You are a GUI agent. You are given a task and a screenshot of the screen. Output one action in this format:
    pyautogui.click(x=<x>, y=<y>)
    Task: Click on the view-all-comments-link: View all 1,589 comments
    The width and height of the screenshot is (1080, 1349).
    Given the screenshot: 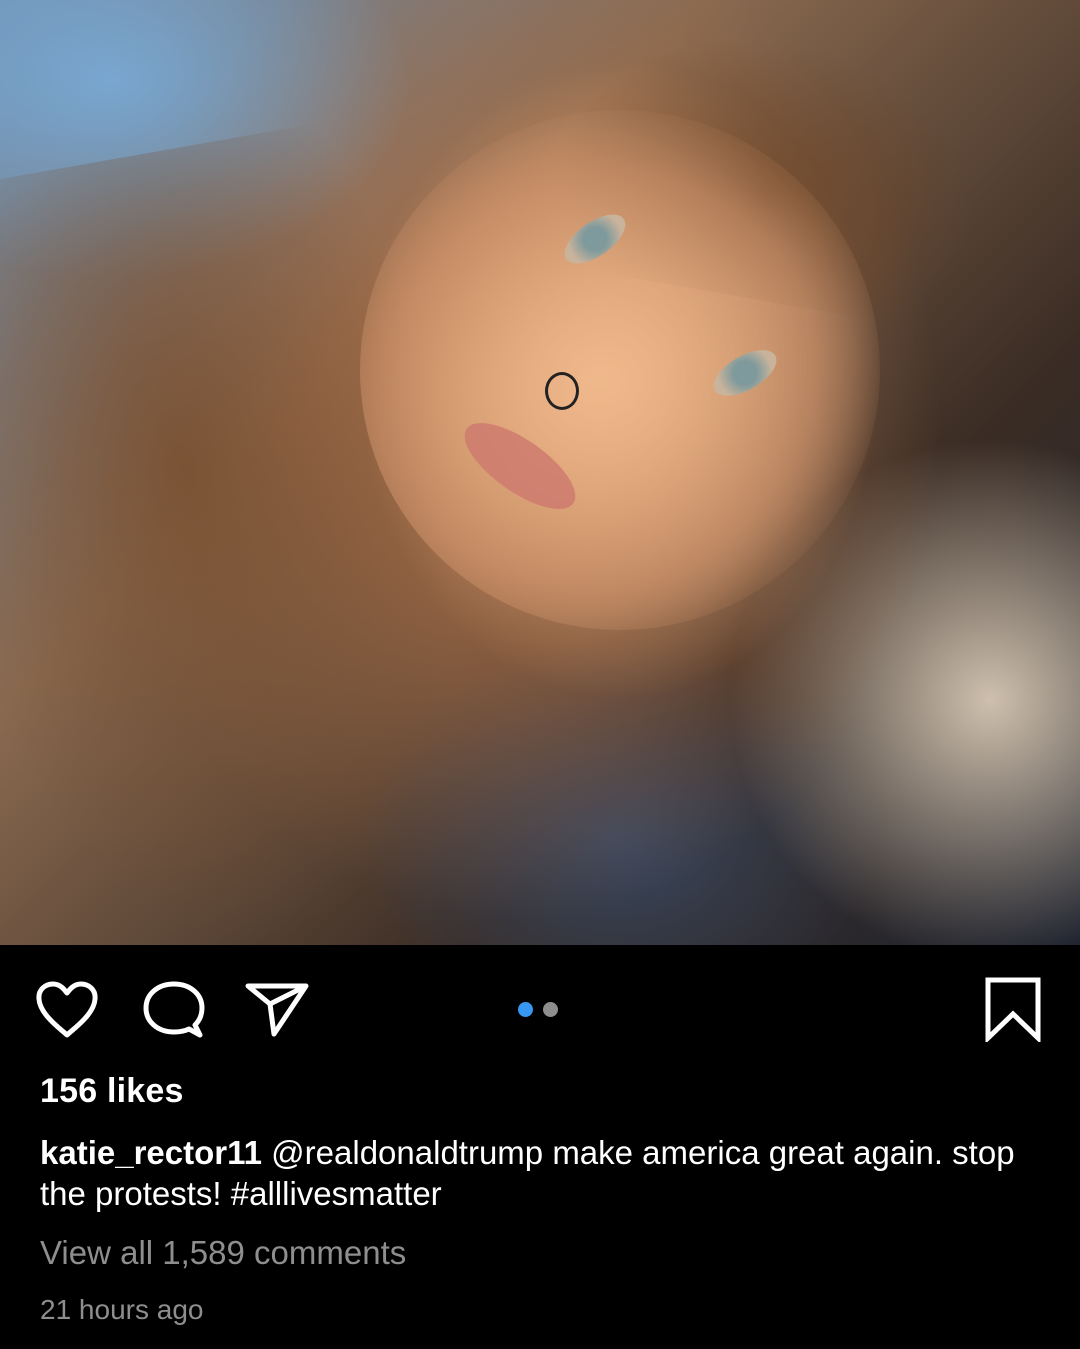 What is the action you would take?
    pyautogui.click(x=223, y=1253)
    